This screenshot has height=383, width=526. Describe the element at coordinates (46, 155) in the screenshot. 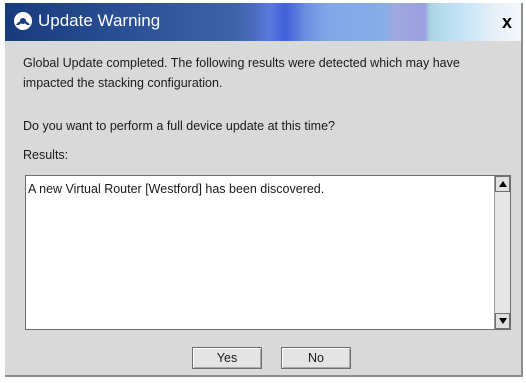

I see `results-label: Results:` at that location.